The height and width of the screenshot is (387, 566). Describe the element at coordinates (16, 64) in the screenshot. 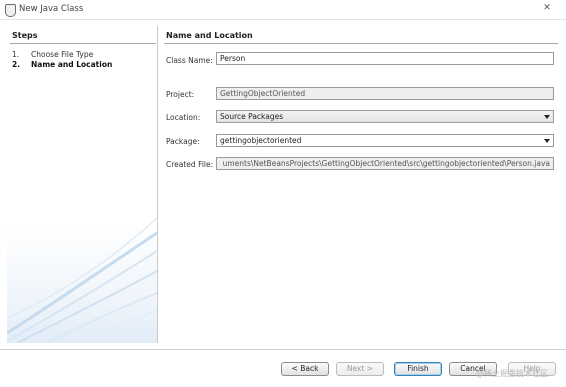

I see `step-number: 2.` at that location.